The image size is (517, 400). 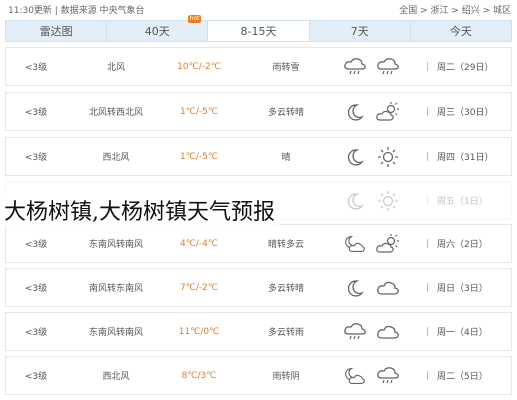 I want to click on tab-2: 8-15天, so click(x=258, y=31).